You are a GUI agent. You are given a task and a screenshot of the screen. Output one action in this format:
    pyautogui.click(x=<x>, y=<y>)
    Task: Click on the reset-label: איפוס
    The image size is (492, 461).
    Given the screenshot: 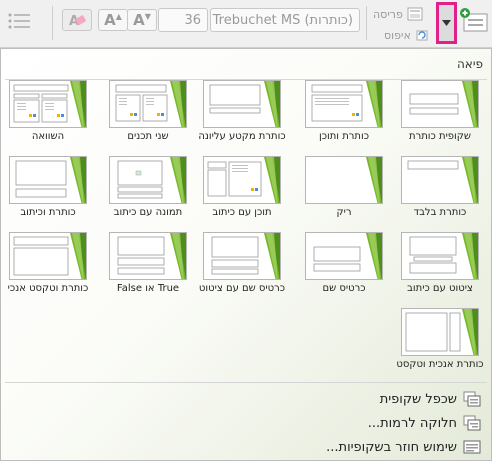 What is the action you would take?
    pyautogui.click(x=397, y=35)
    